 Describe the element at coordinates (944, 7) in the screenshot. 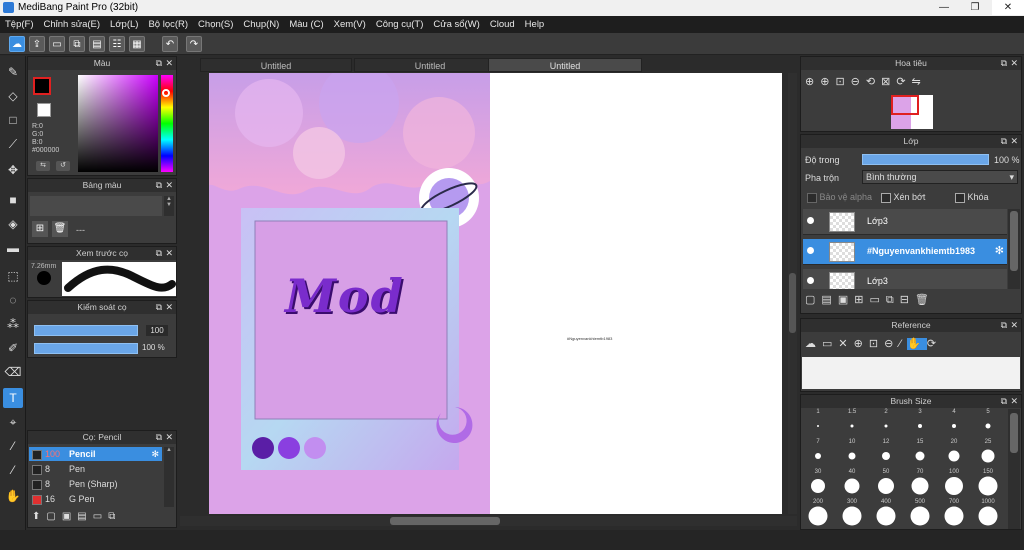

I see `minimize-button: —` at that location.